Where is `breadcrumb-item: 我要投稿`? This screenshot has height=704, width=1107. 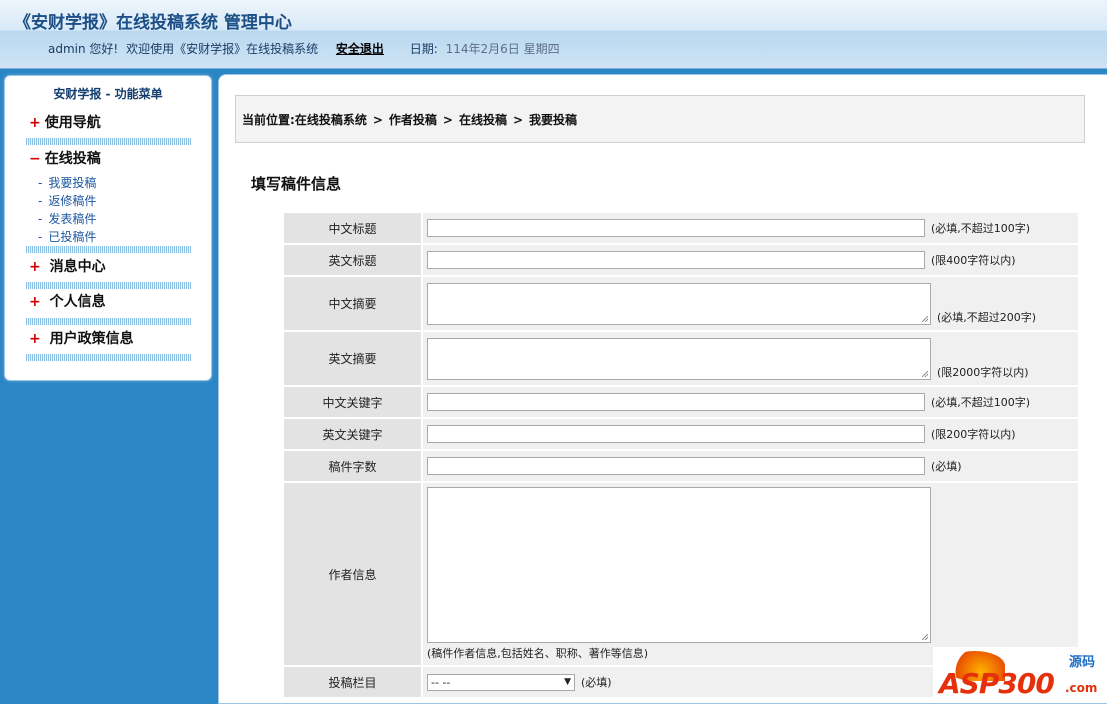
breadcrumb-item: 我要投稿 is located at coordinates (553, 120).